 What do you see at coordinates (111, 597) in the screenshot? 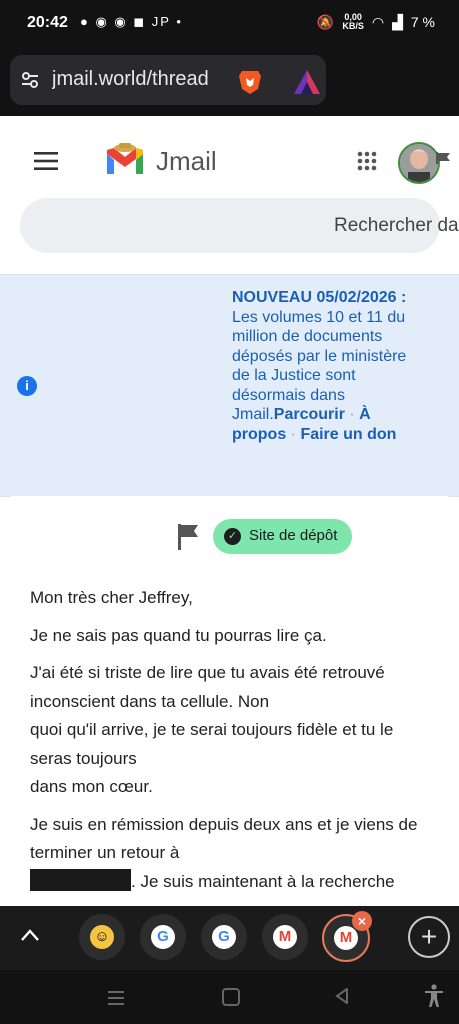
I see `email-greeting: Mon très cher Jeffrey,` at bounding box center [111, 597].